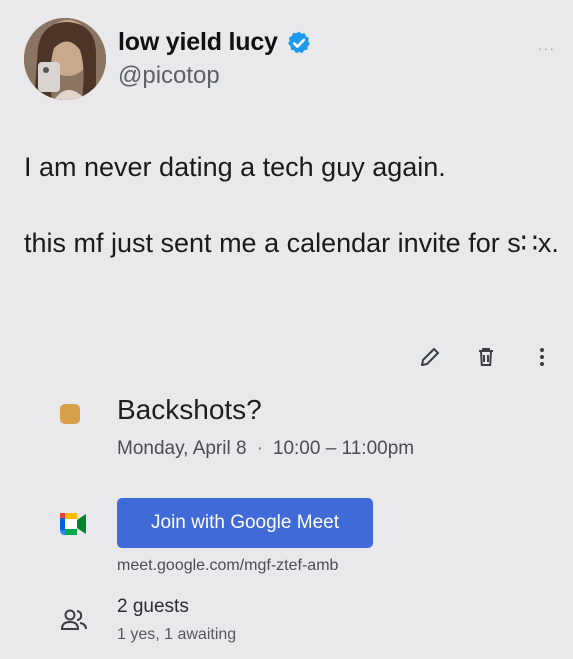 This screenshot has height=659, width=573. Describe the element at coordinates (298, 42) in the screenshot. I see `verified-badge-icon` at that location.